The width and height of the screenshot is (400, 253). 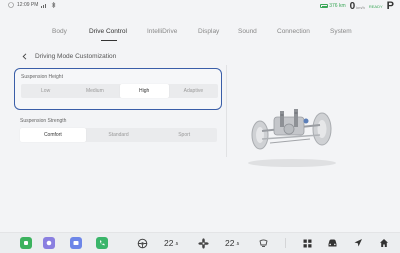 I want to click on suspension-strength-option-comfort: Comfort, so click(x=53, y=135).